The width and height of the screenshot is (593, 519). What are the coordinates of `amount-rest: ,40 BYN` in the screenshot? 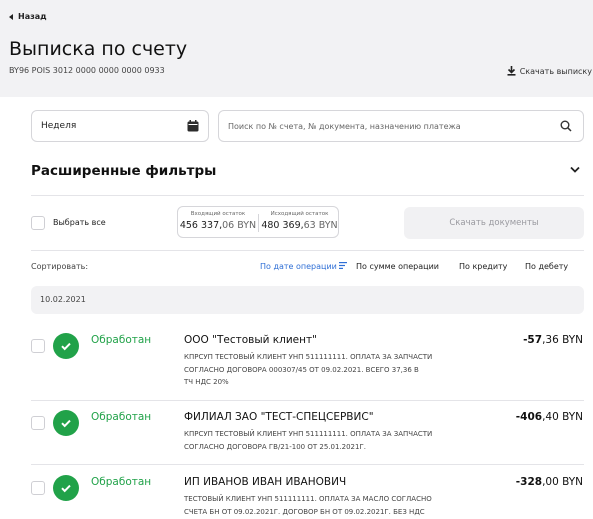 It's located at (562, 417).